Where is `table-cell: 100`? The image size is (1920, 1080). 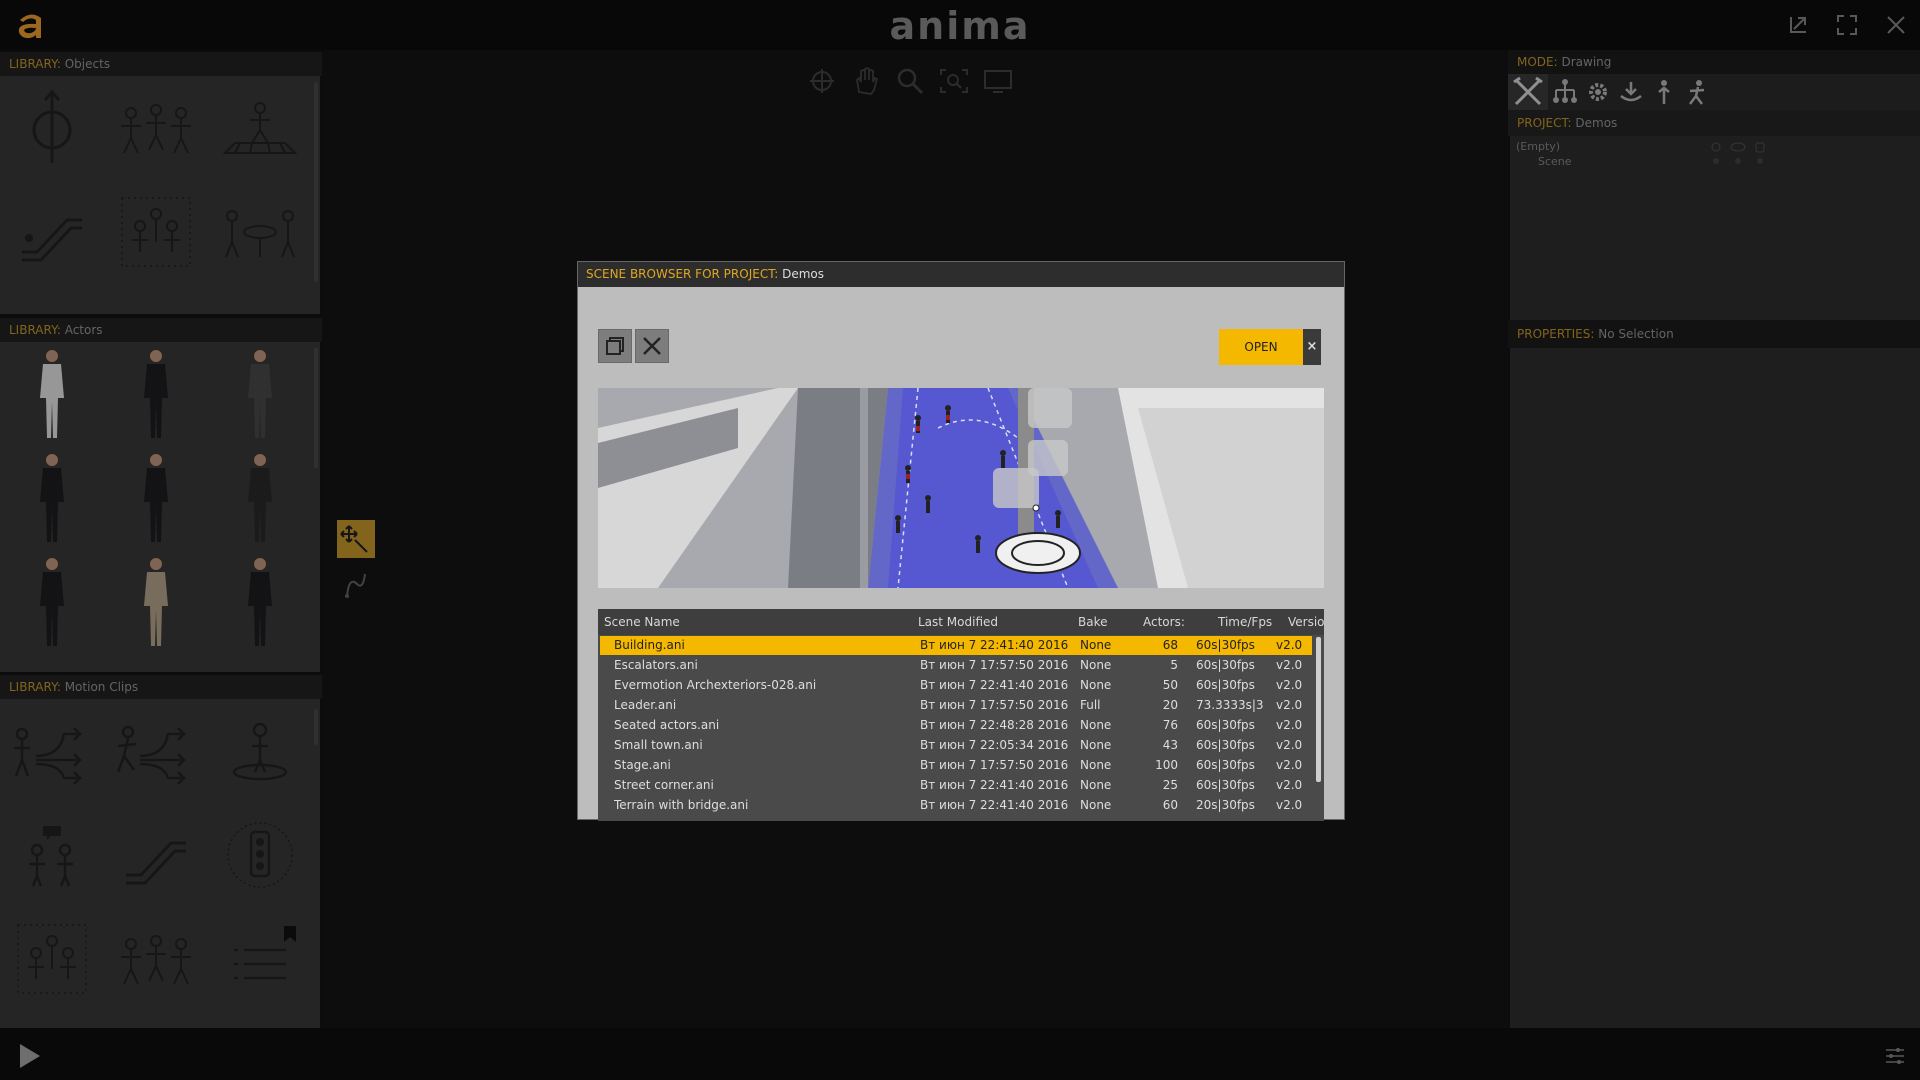
table-cell: 100 is located at coordinates (1166, 765).